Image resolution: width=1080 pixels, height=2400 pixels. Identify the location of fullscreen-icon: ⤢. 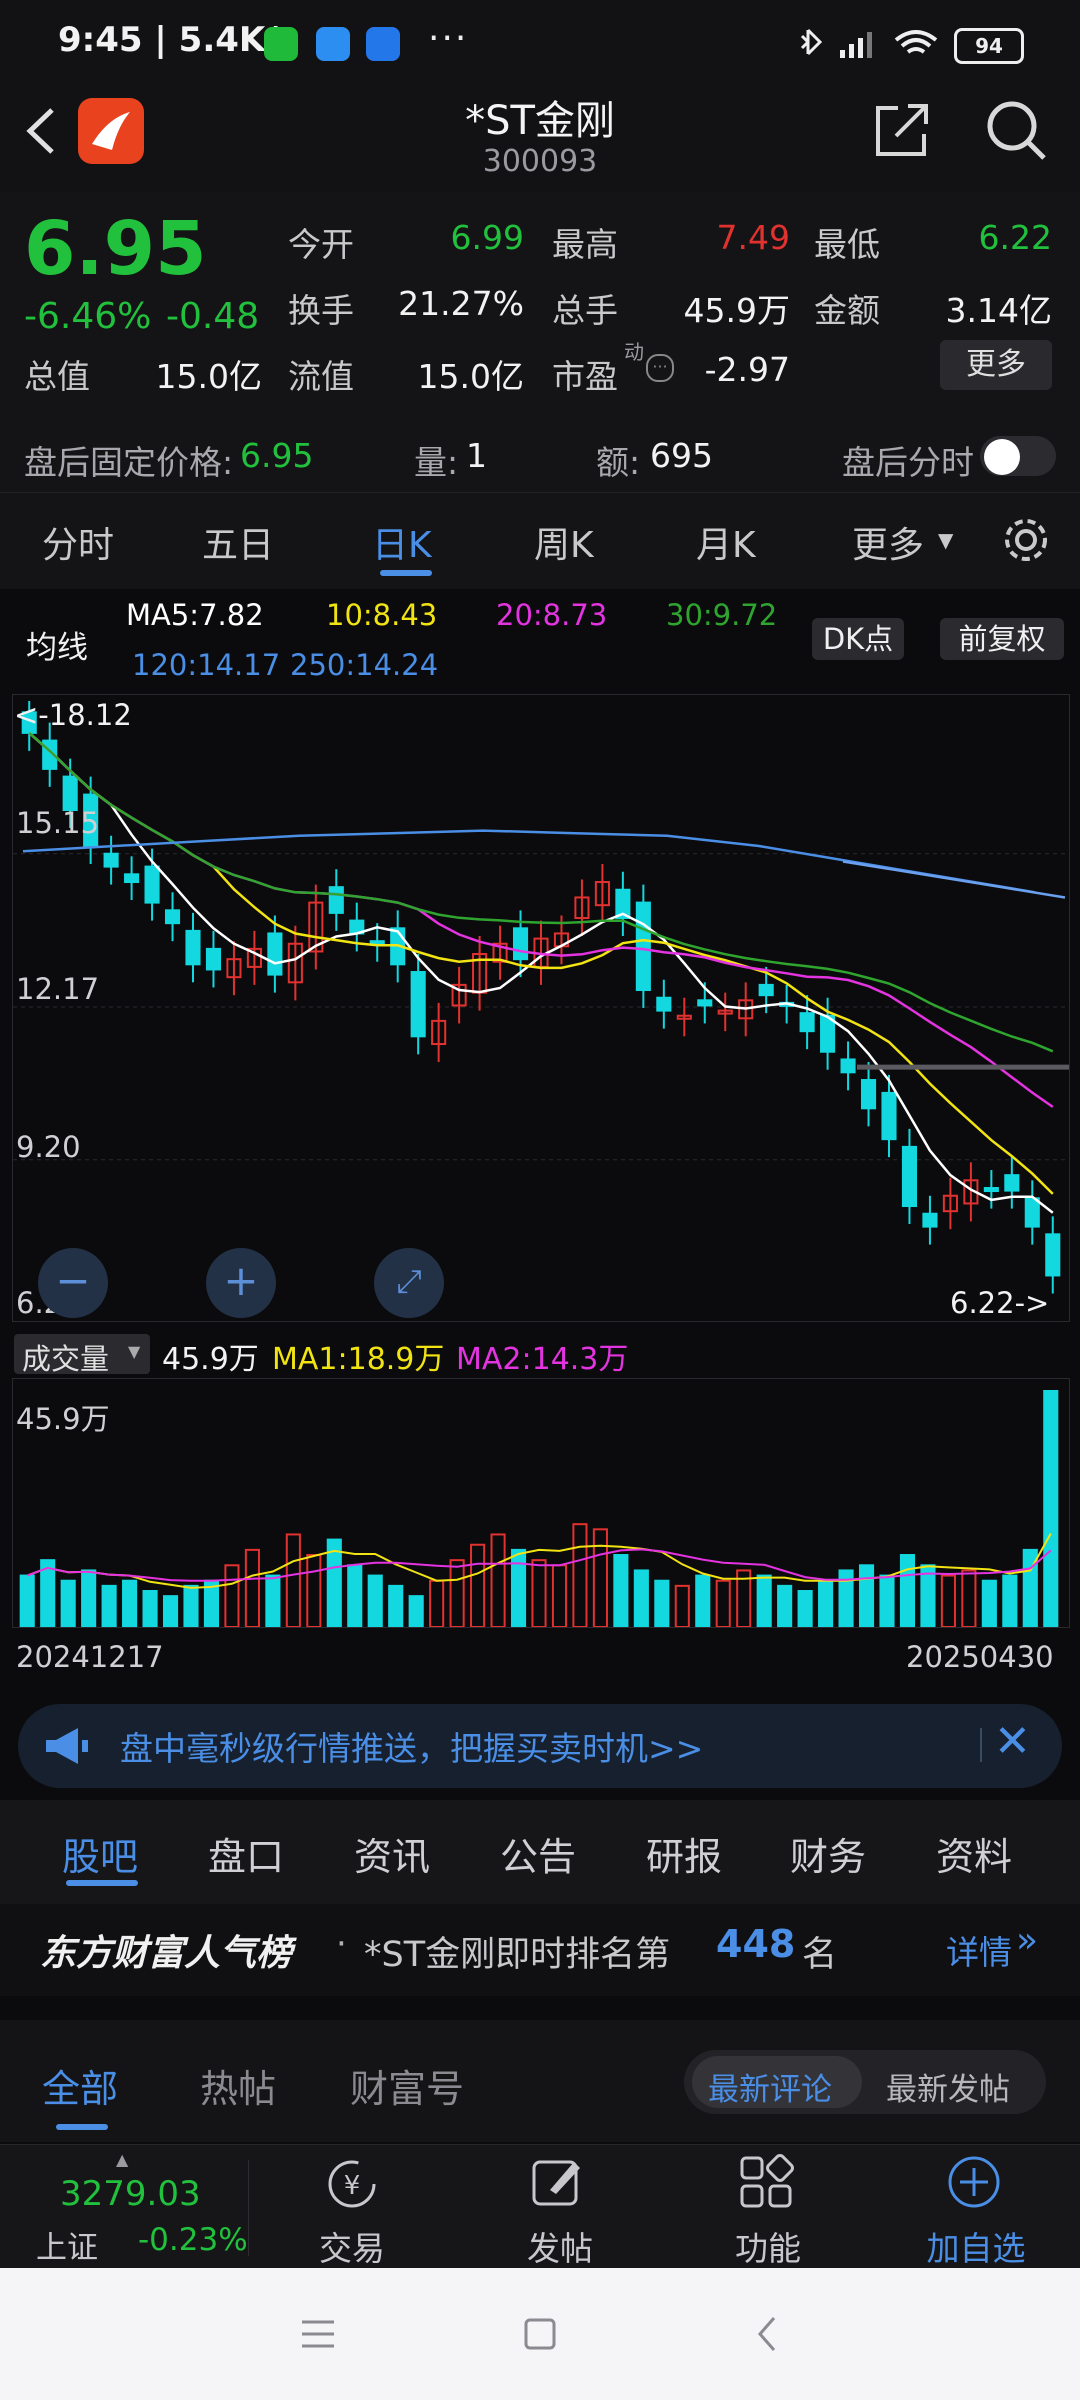
(409, 1283).